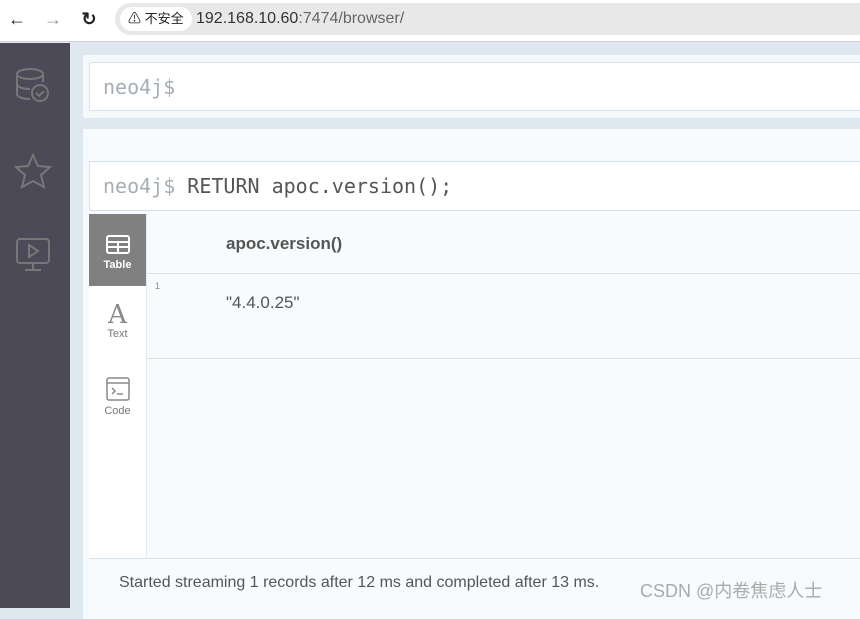 This screenshot has width=860, height=619. I want to click on row-index: 1, so click(158, 286).